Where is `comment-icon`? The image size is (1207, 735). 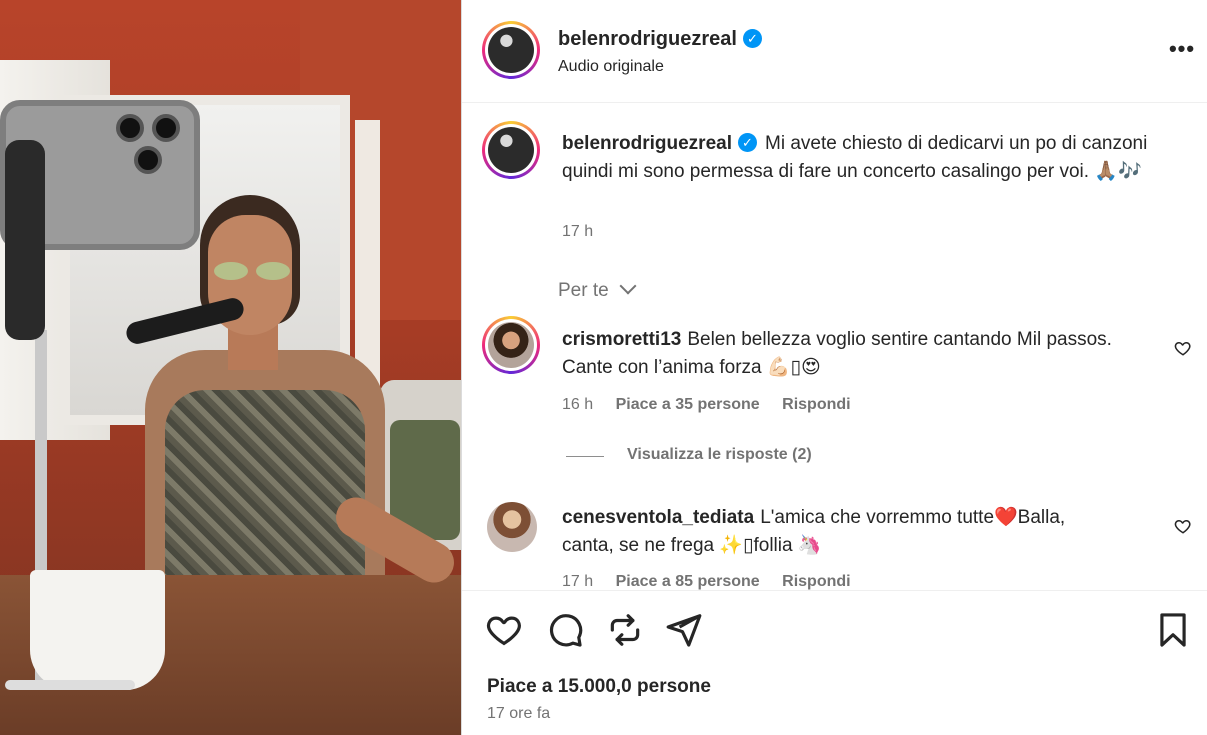 comment-icon is located at coordinates (565, 630).